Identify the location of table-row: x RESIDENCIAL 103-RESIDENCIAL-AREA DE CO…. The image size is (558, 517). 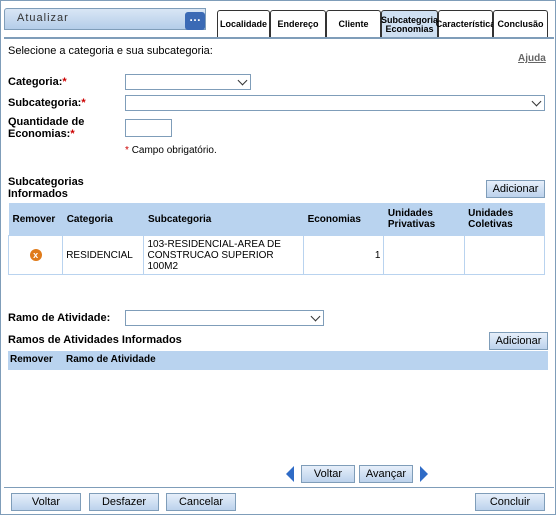
(276, 255).